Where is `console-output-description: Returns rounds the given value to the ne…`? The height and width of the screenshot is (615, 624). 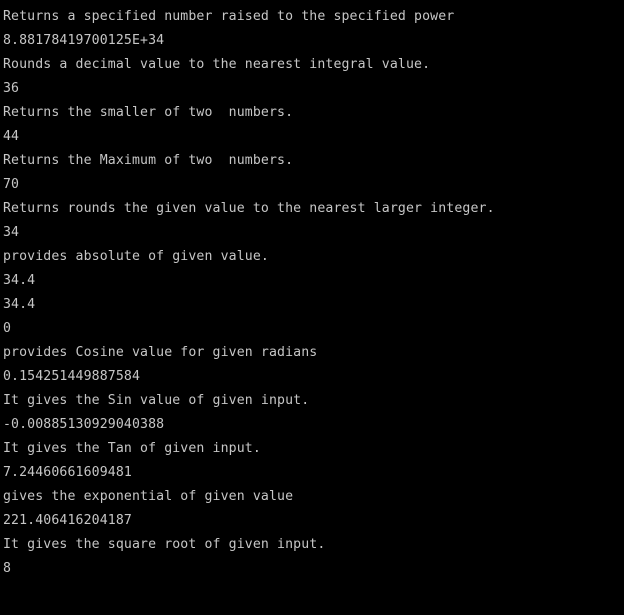
console-output-description: Returns rounds the given value to the ne… is located at coordinates (249, 208).